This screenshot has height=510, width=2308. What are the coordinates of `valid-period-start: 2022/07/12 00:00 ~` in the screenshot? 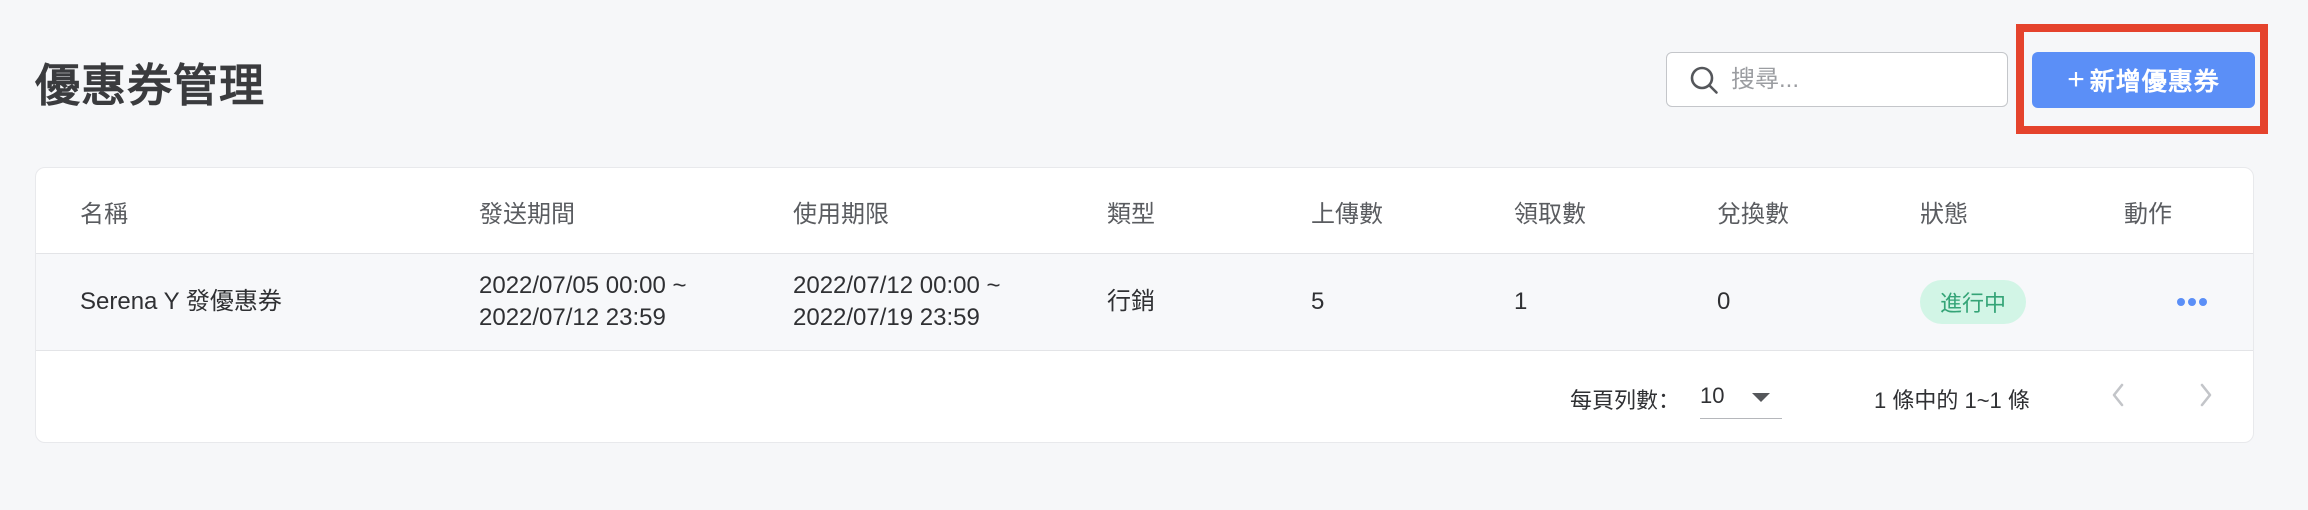 It's located at (897, 285).